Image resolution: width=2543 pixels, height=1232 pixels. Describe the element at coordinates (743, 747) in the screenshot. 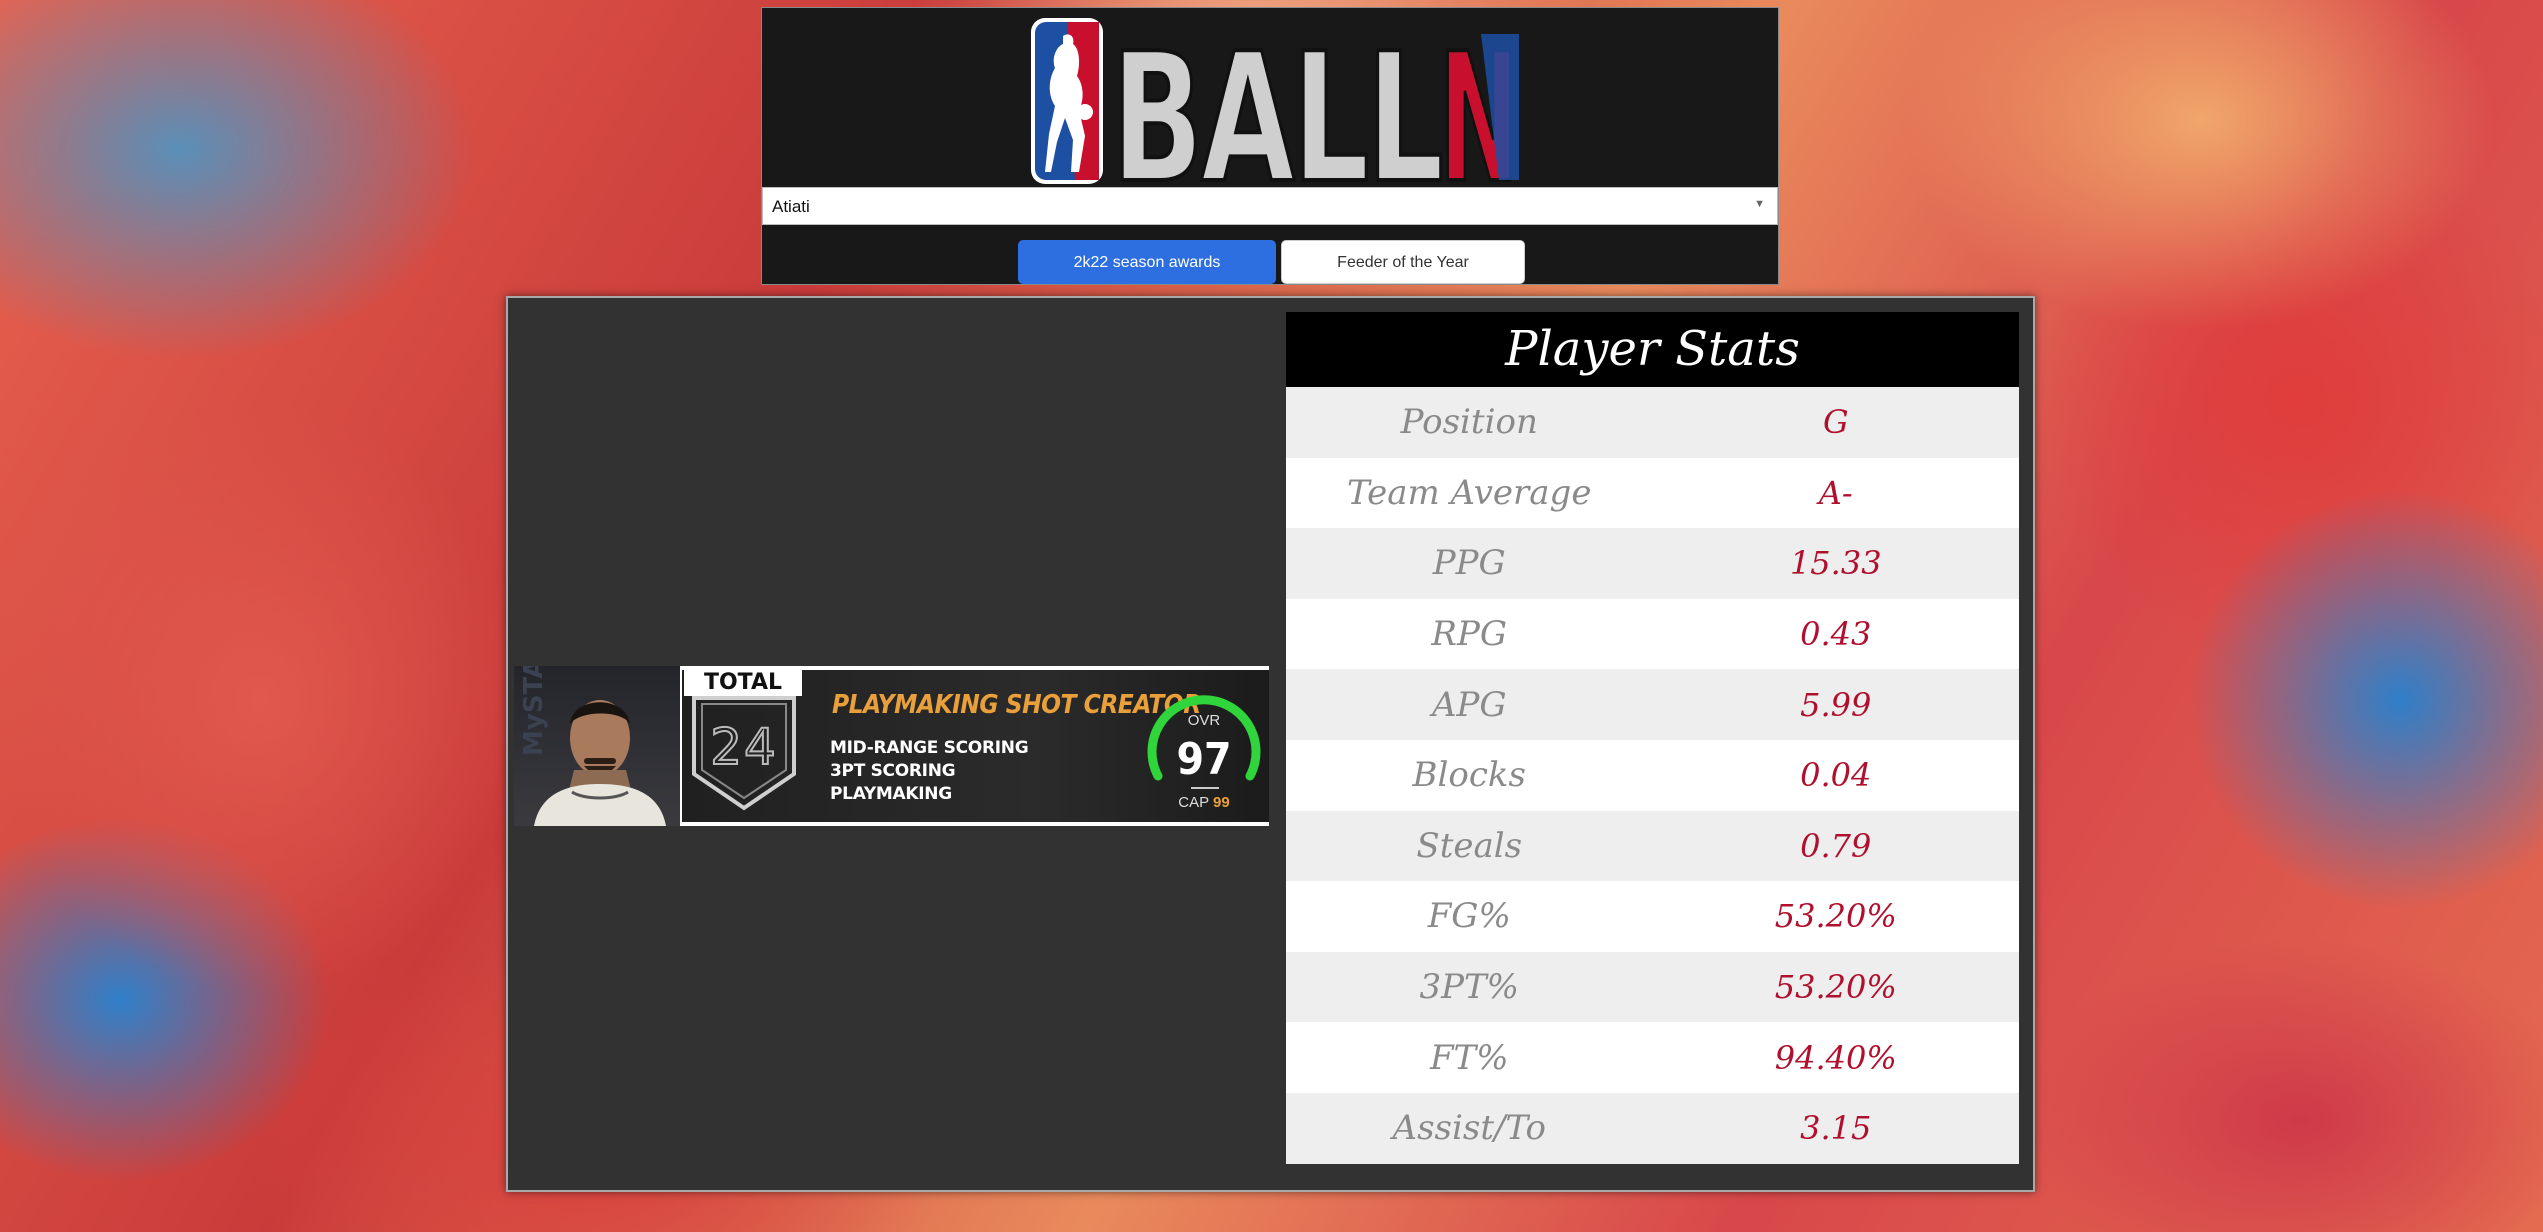

I see `total-number: 24` at that location.